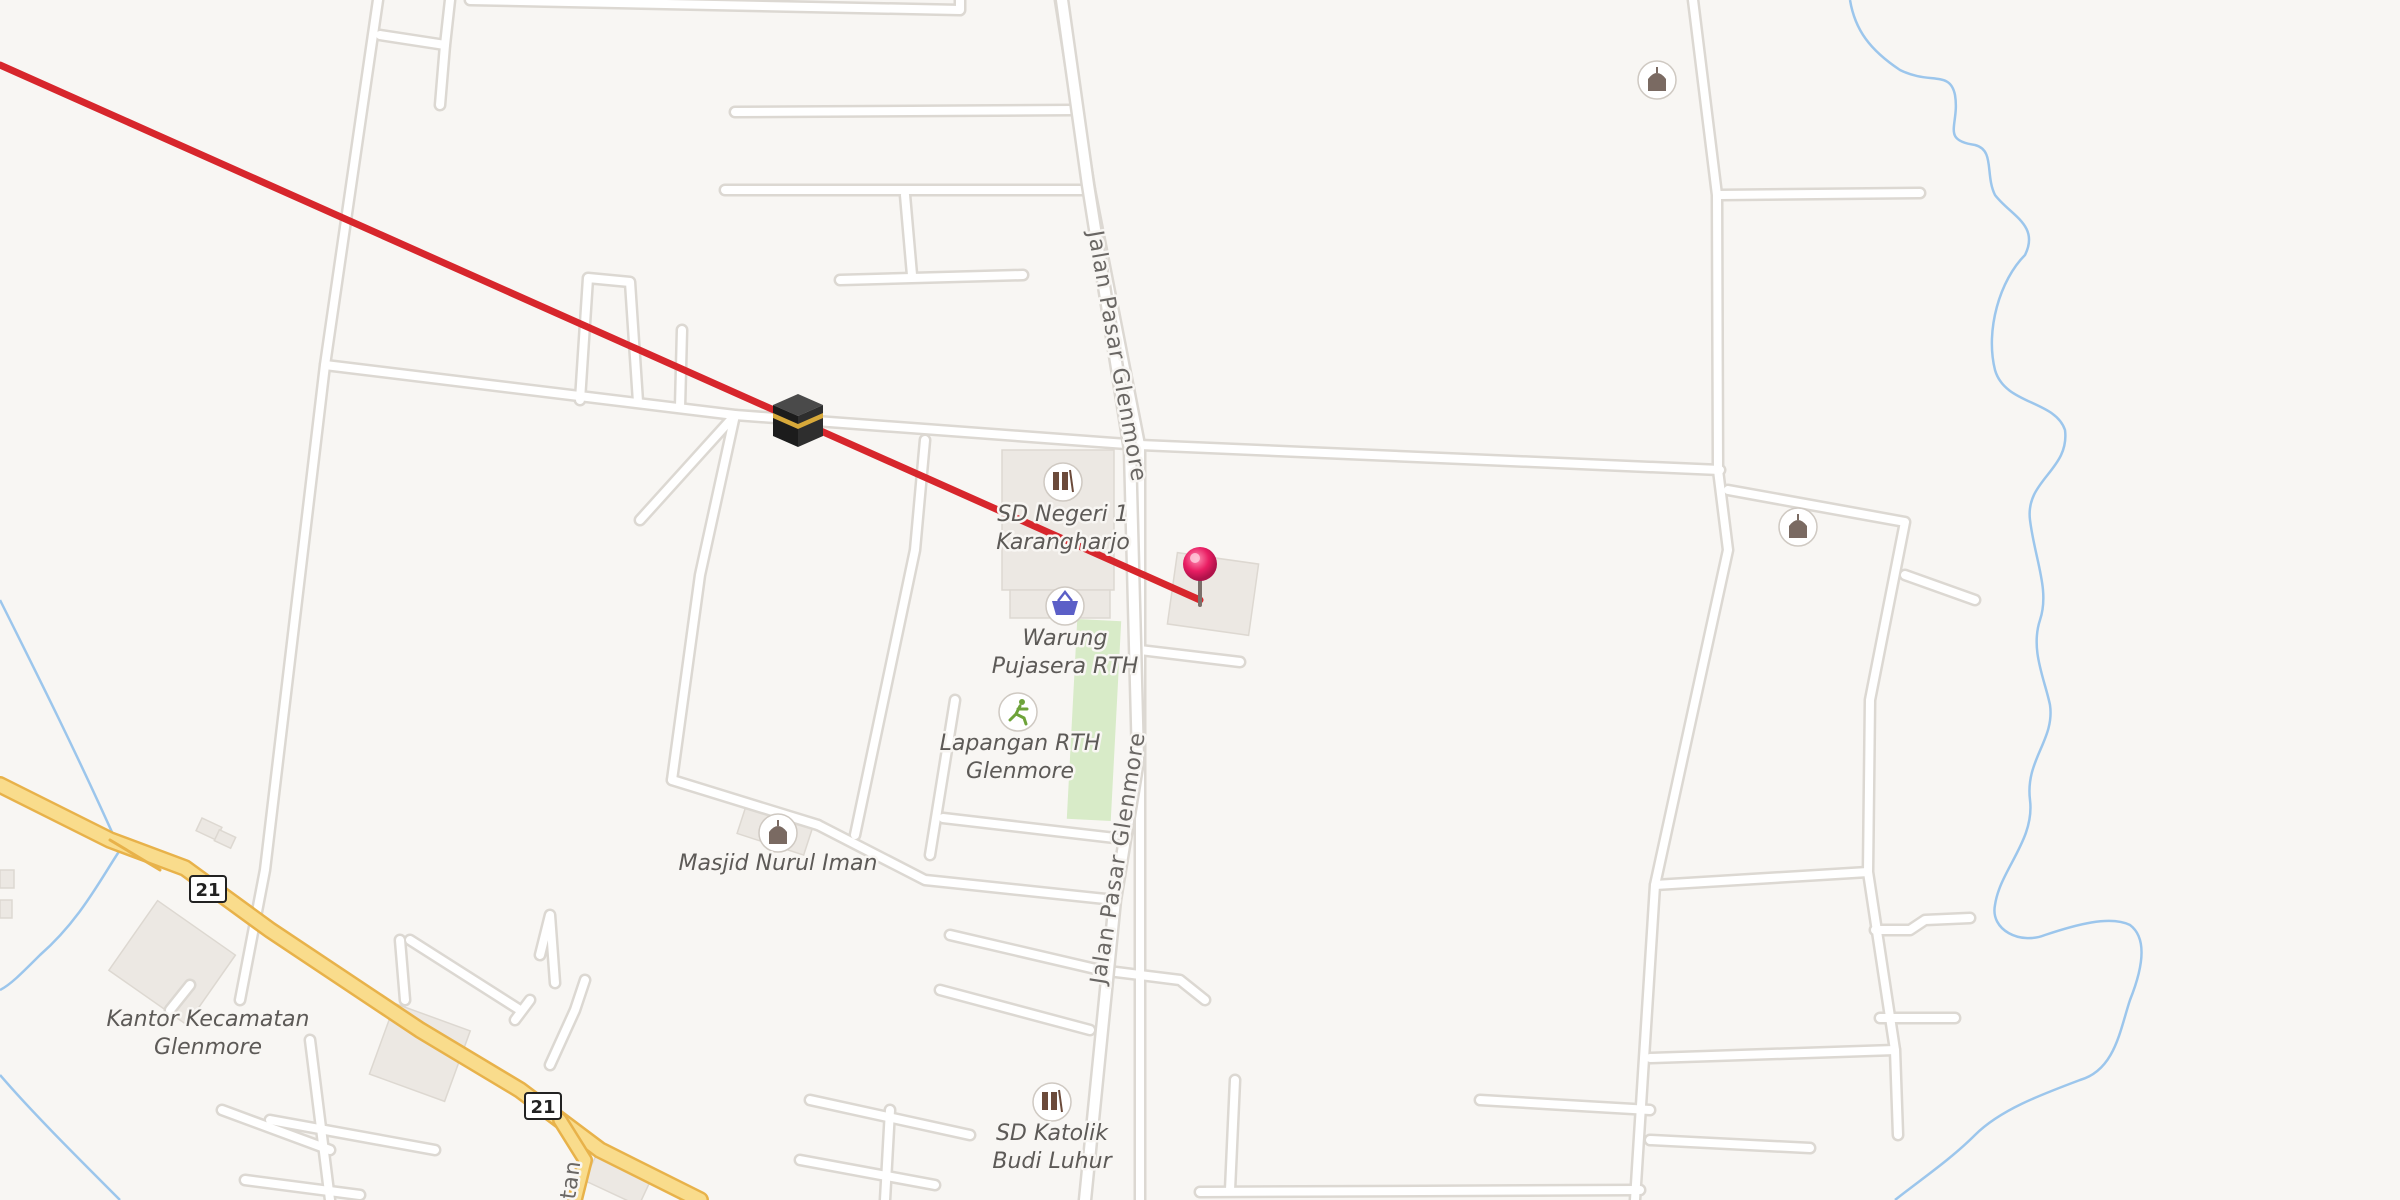  I want to click on poi-mosque-top-right, so click(1657, 80).